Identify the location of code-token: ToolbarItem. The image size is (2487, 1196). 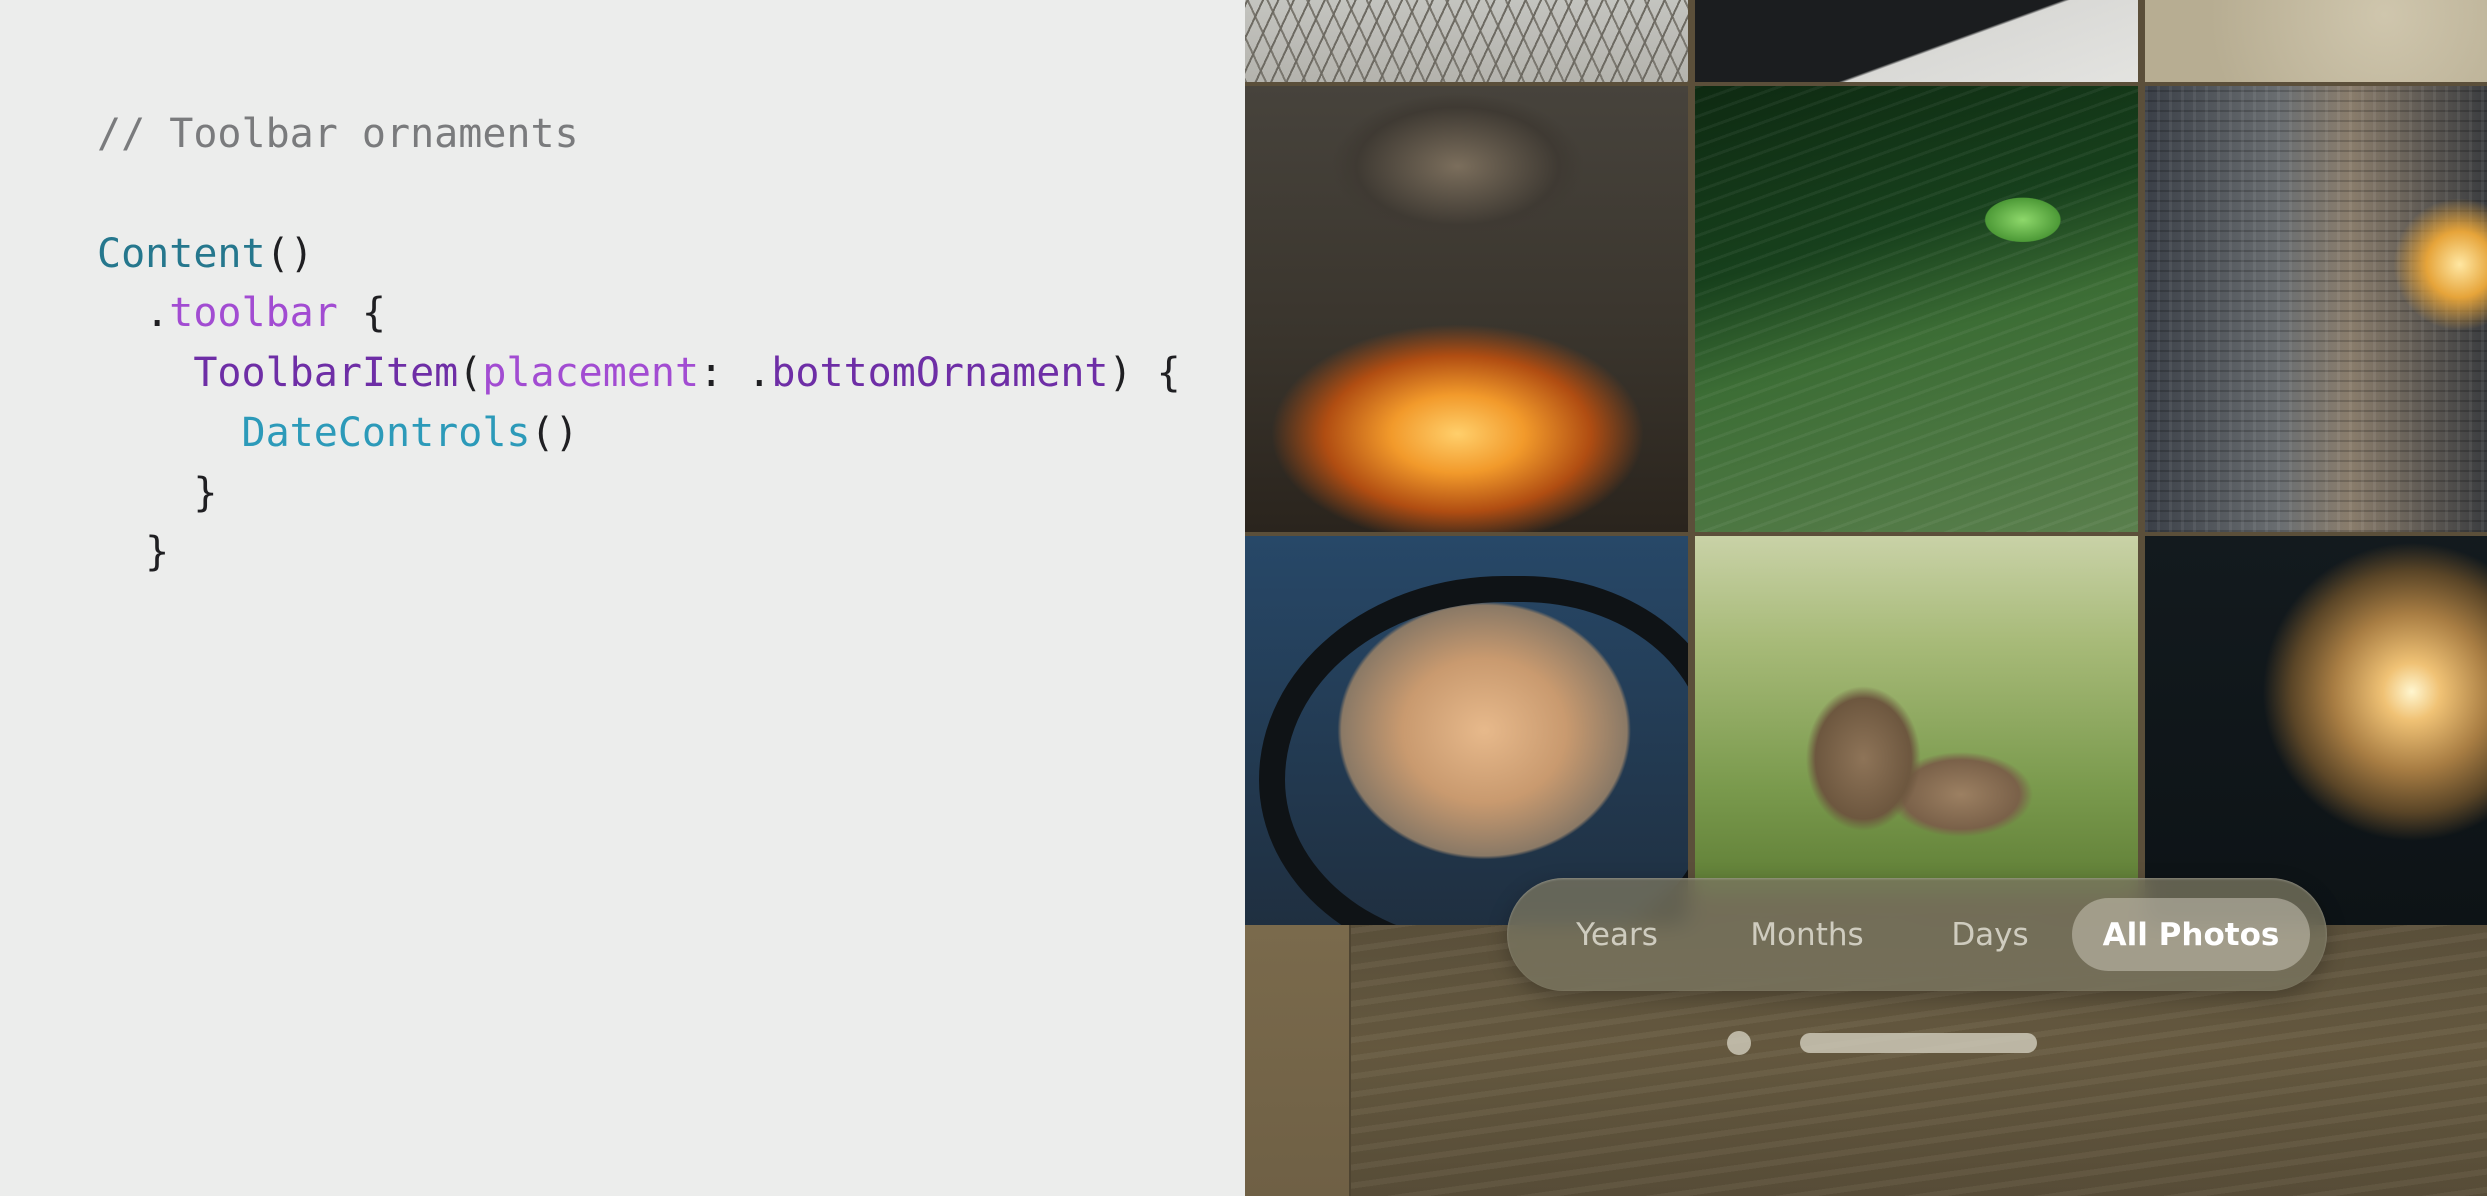
(326, 373).